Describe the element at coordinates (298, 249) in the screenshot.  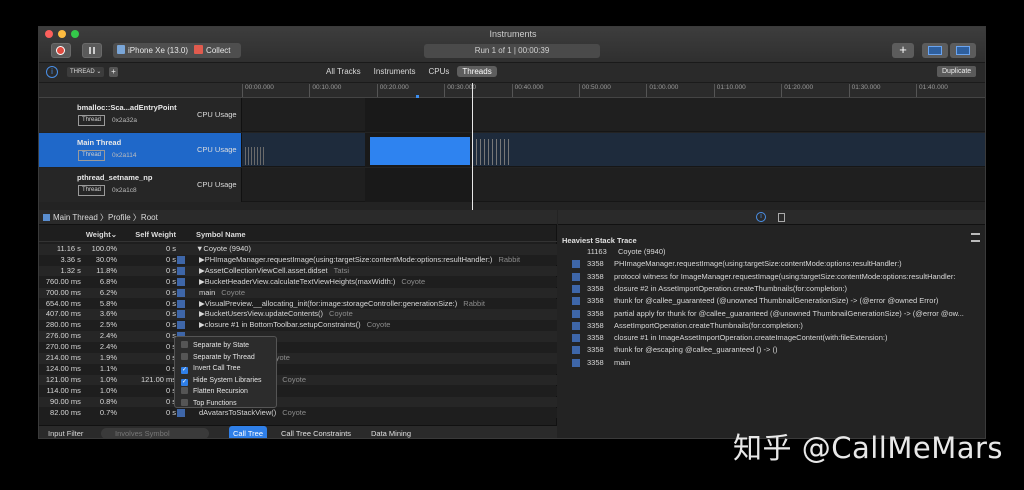
I see `table-row: 11.16 s 100.0% 0 s ▼Coyote (9940)` at that location.